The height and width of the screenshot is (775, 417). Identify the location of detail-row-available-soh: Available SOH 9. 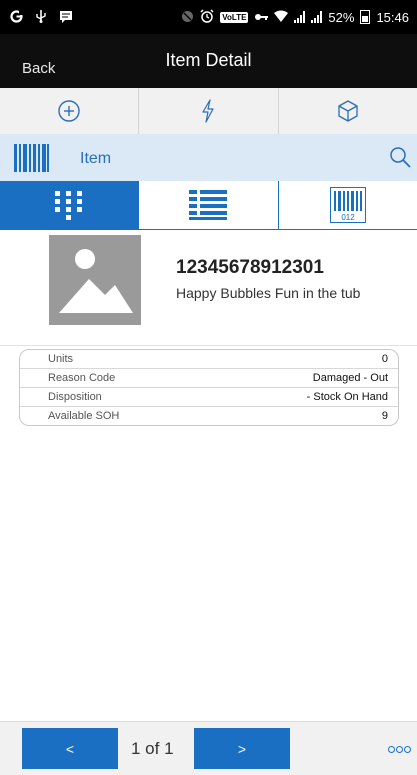
(209, 416).